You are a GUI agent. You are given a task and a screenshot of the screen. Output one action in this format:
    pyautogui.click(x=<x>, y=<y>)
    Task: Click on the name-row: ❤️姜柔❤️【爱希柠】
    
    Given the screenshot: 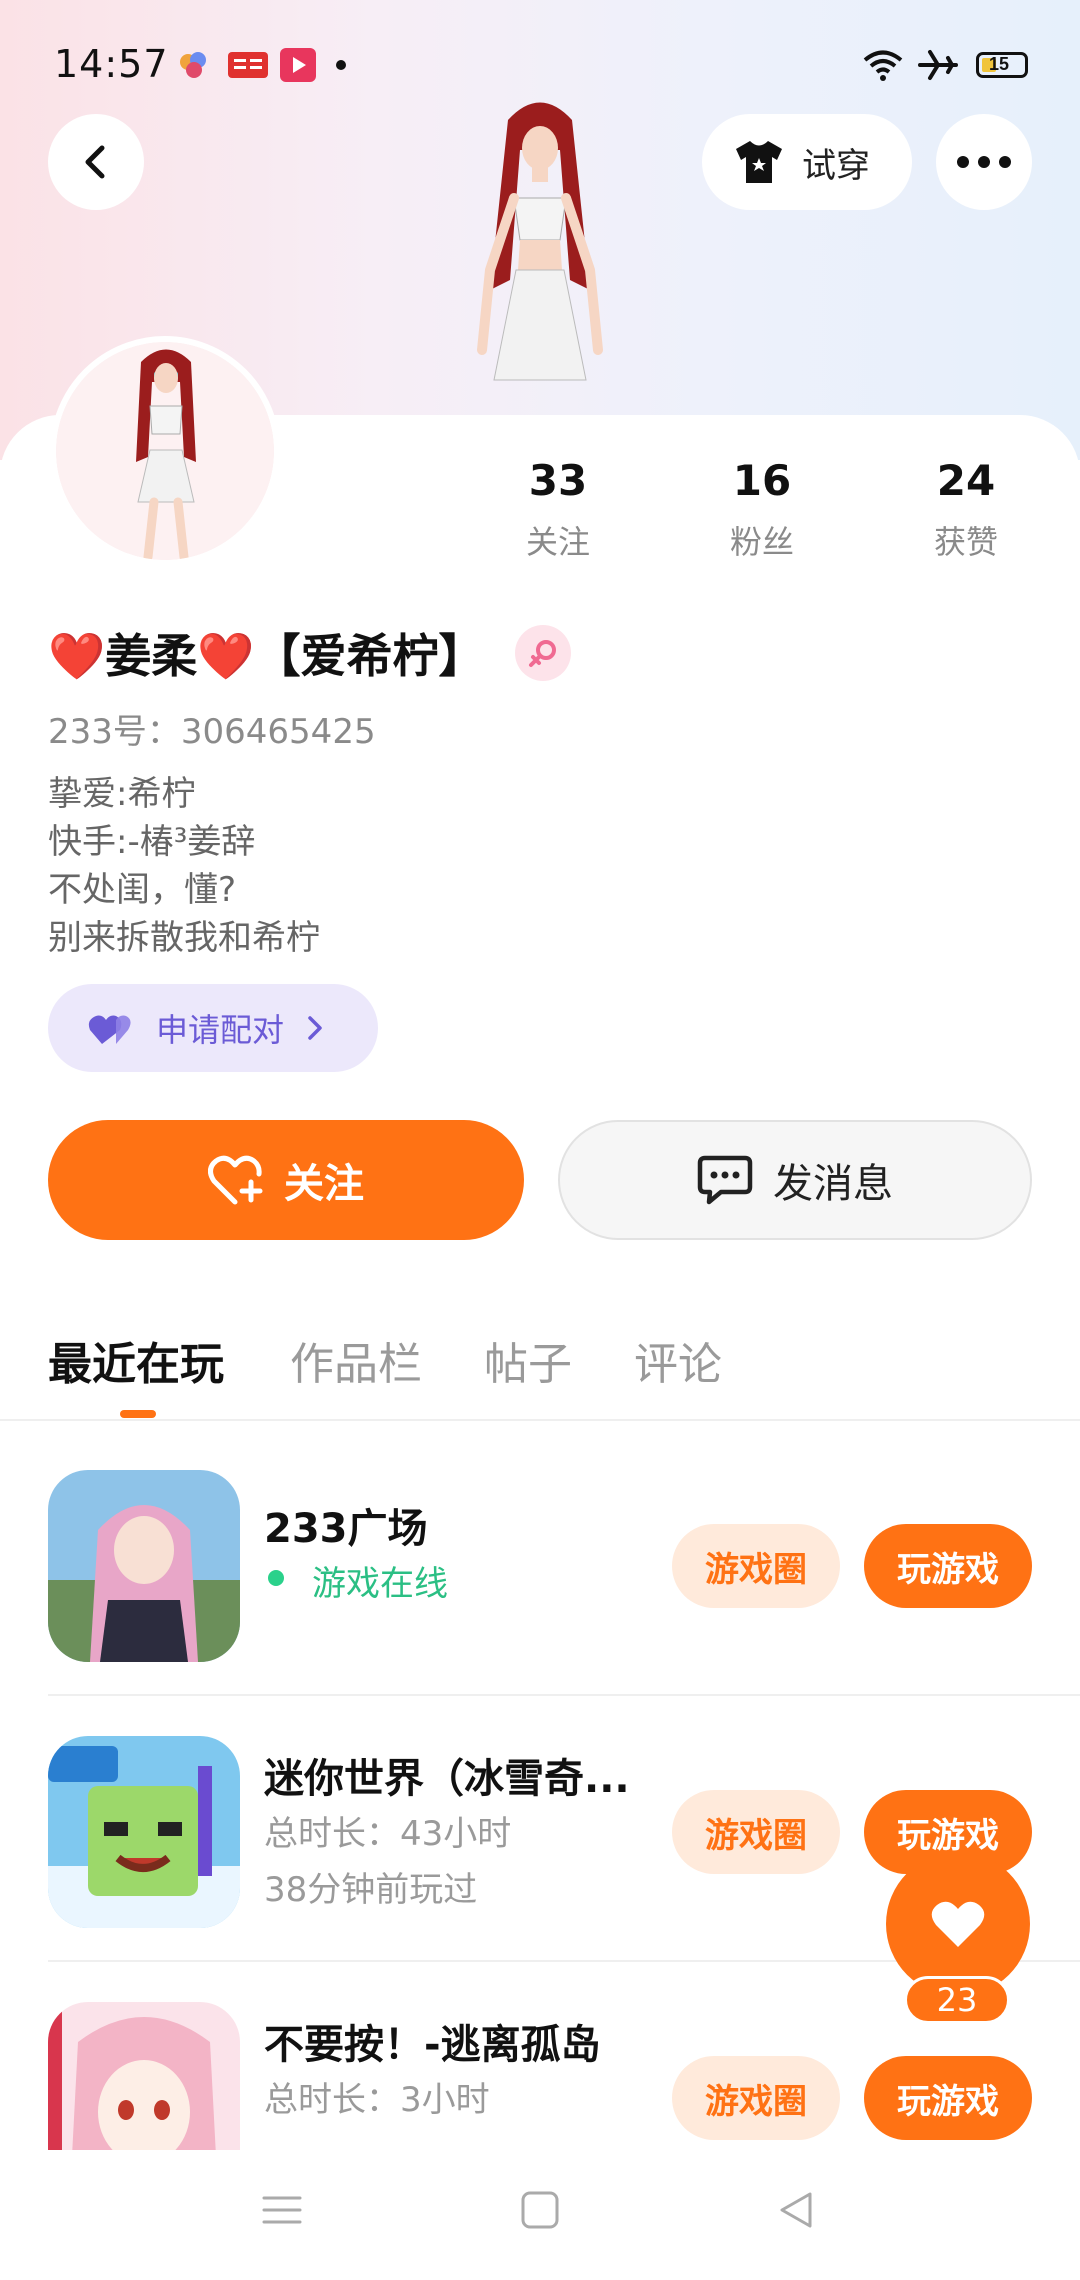 What is the action you would take?
    pyautogui.click(x=309, y=653)
    